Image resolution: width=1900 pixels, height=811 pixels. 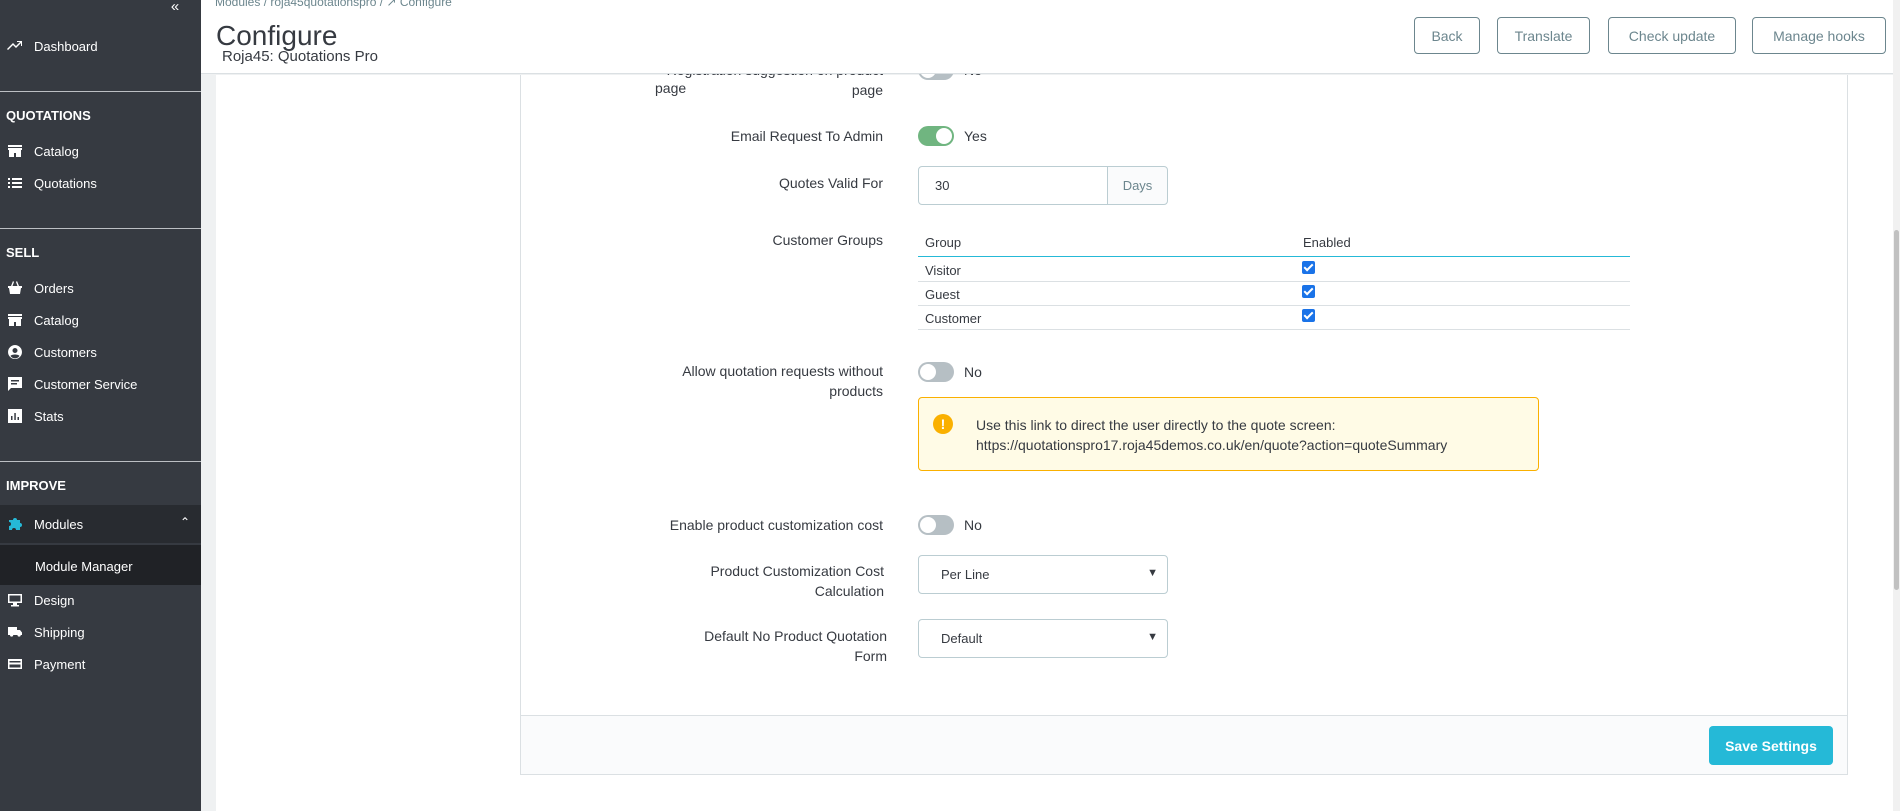 I want to click on double-chevron-left-icon: «, so click(x=175, y=8).